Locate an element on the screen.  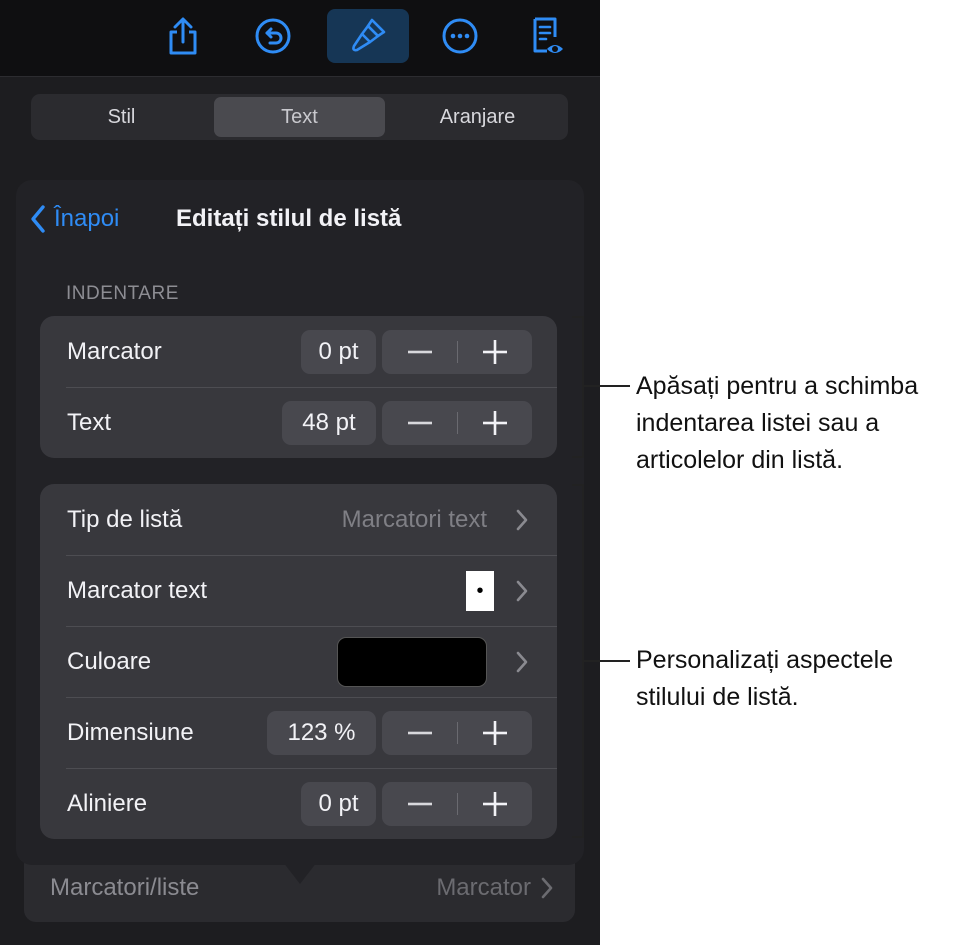
indent-bullet-label: Marcator is located at coordinates (114, 351).